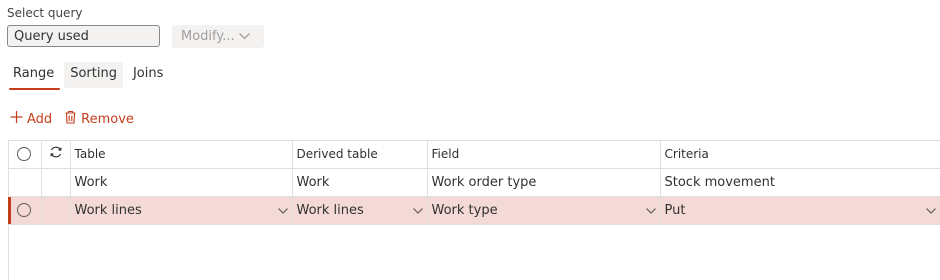 This screenshot has height=280, width=940. What do you see at coordinates (108, 210) in the screenshot?
I see `cell-table-value: Work lines` at bounding box center [108, 210].